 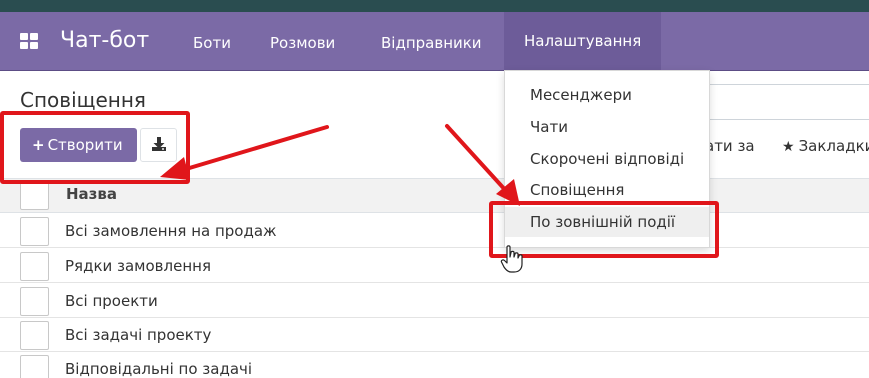 What do you see at coordinates (340, 165) in the screenshot?
I see `annotation-arrows` at bounding box center [340, 165].